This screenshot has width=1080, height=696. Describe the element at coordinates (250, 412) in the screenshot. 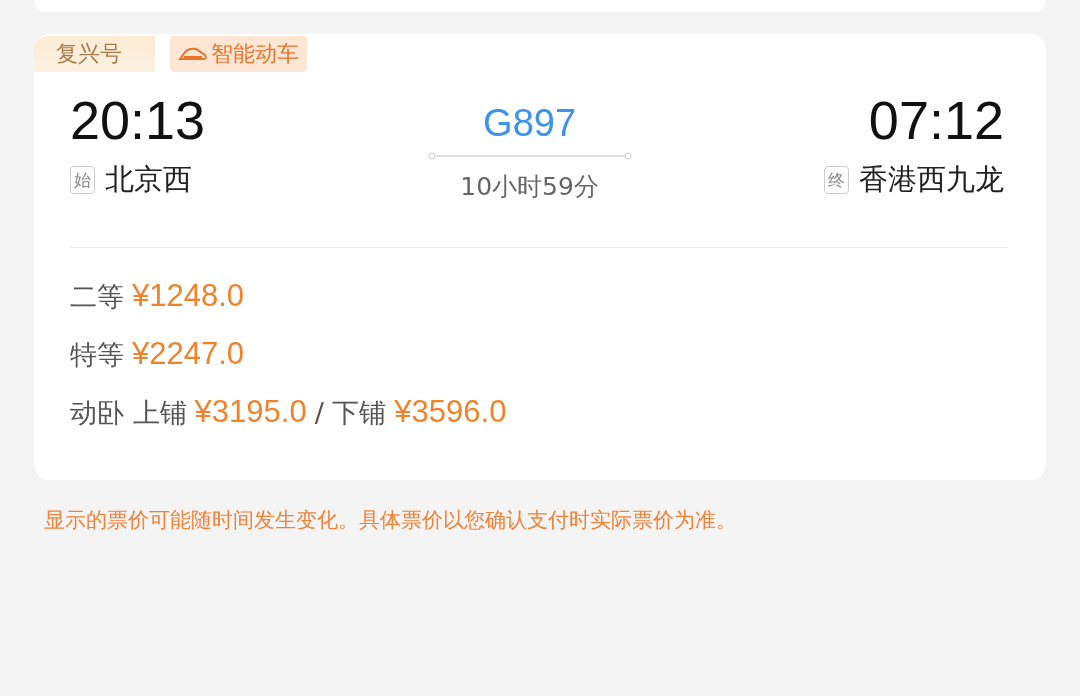

I see `price-text: ¥3195.0` at that location.